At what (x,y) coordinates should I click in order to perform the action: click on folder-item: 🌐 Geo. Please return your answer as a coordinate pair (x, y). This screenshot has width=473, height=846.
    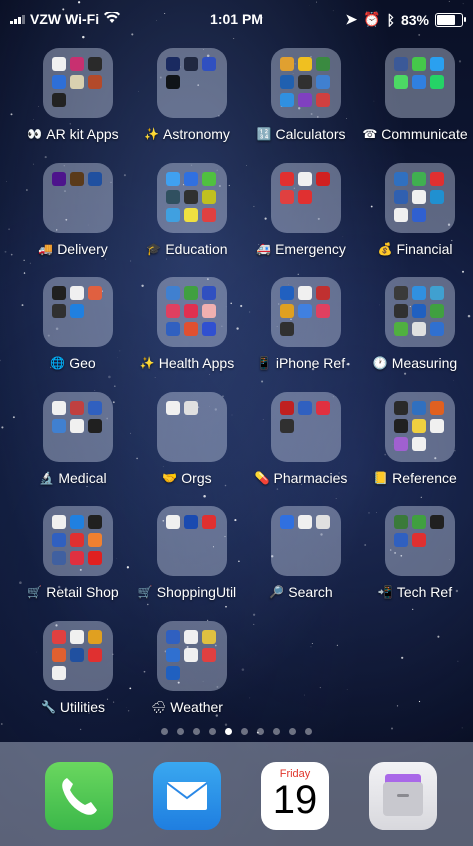
    Looking at the image, I should click on (73, 329).